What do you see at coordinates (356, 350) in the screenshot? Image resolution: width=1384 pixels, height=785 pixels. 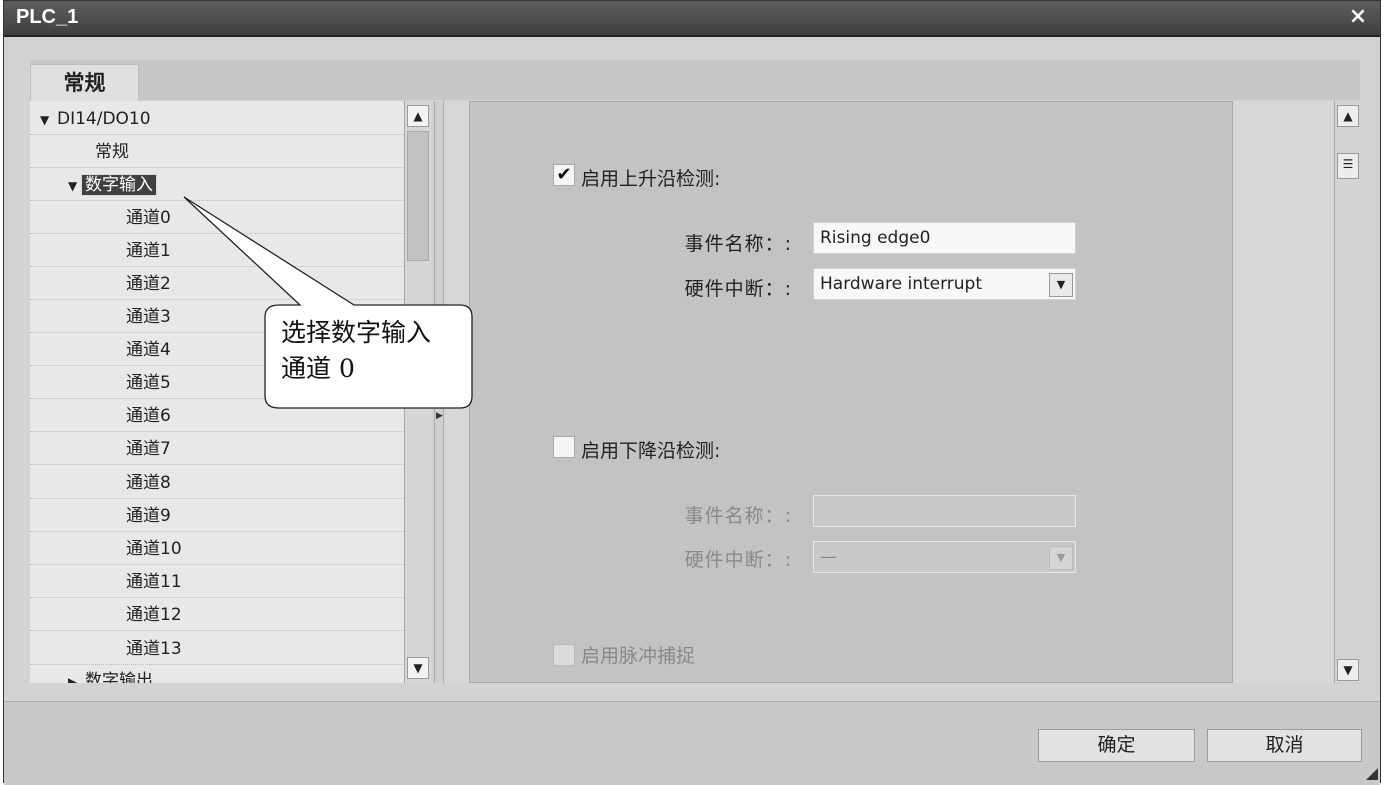 I see `callout-text: 选择数字输入 通道 0` at bounding box center [356, 350].